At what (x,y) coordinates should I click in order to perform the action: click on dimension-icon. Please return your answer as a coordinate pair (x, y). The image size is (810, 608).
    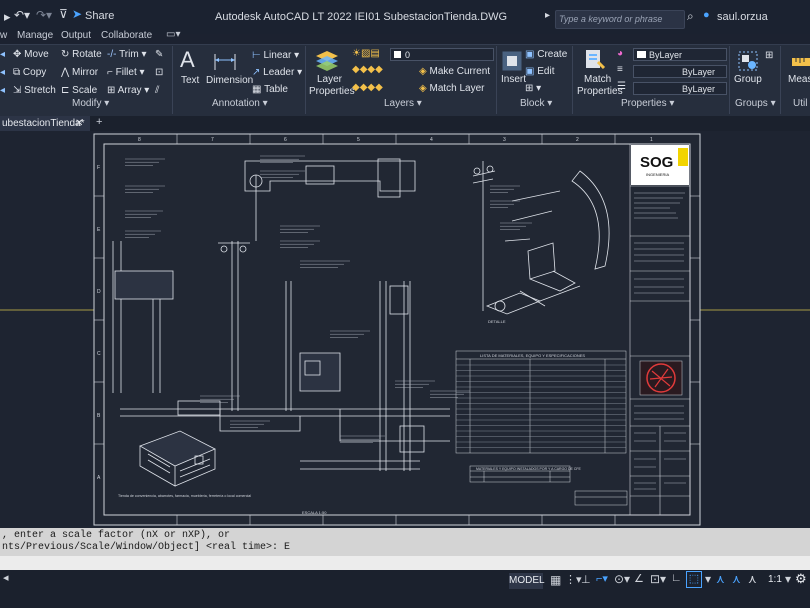
    Looking at the image, I should click on (225, 61).